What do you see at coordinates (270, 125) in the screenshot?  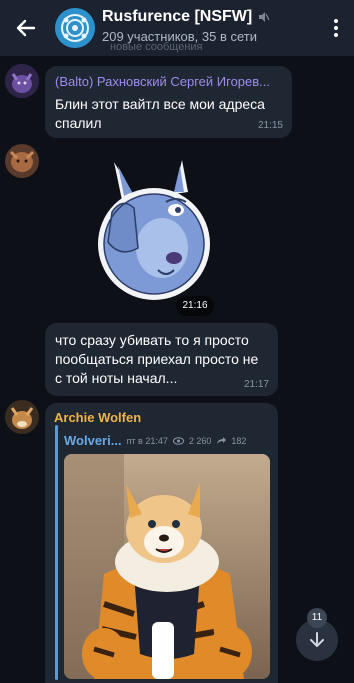 I see `message-time: 21:15` at bounding box center [270, 125].